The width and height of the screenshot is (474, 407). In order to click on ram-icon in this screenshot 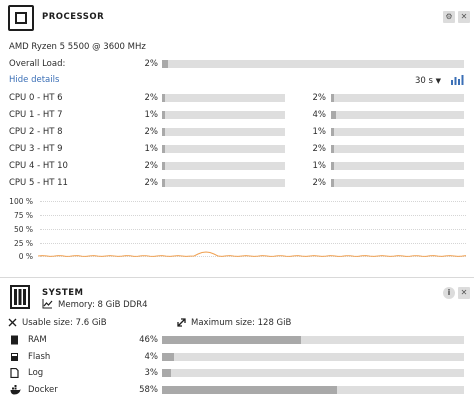, I will do `click(15, 340)`.